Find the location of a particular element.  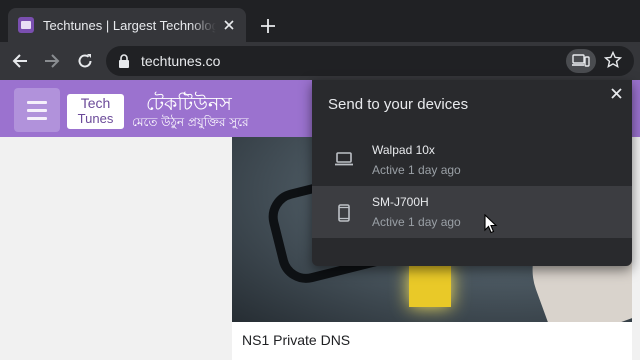

send-to-devices-icon is located at coordinates (581, 61).